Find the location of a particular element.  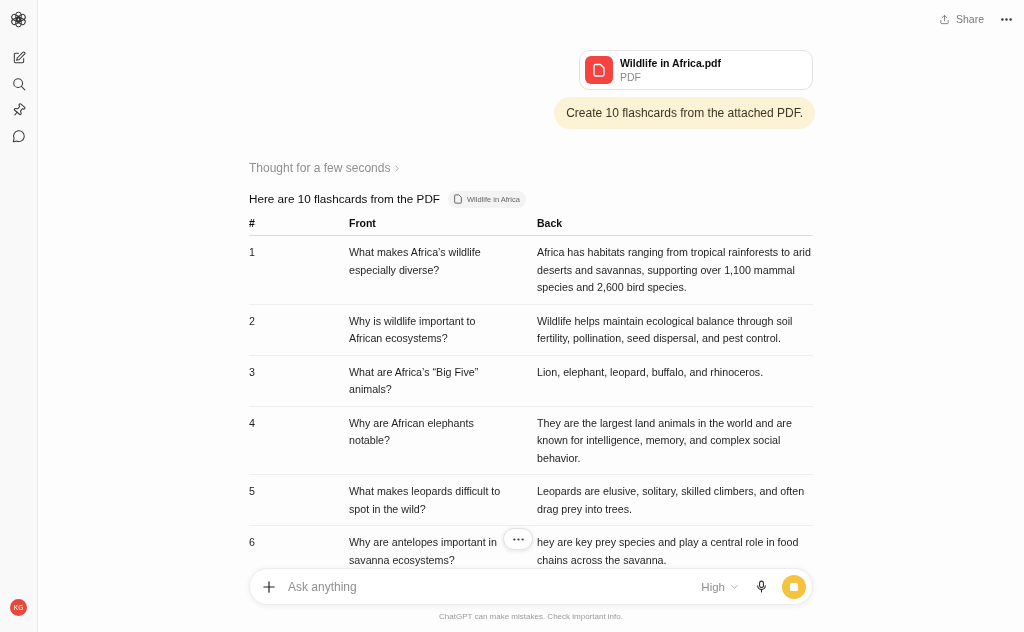

ellipsis-icon is located at coordinates (518, 539).